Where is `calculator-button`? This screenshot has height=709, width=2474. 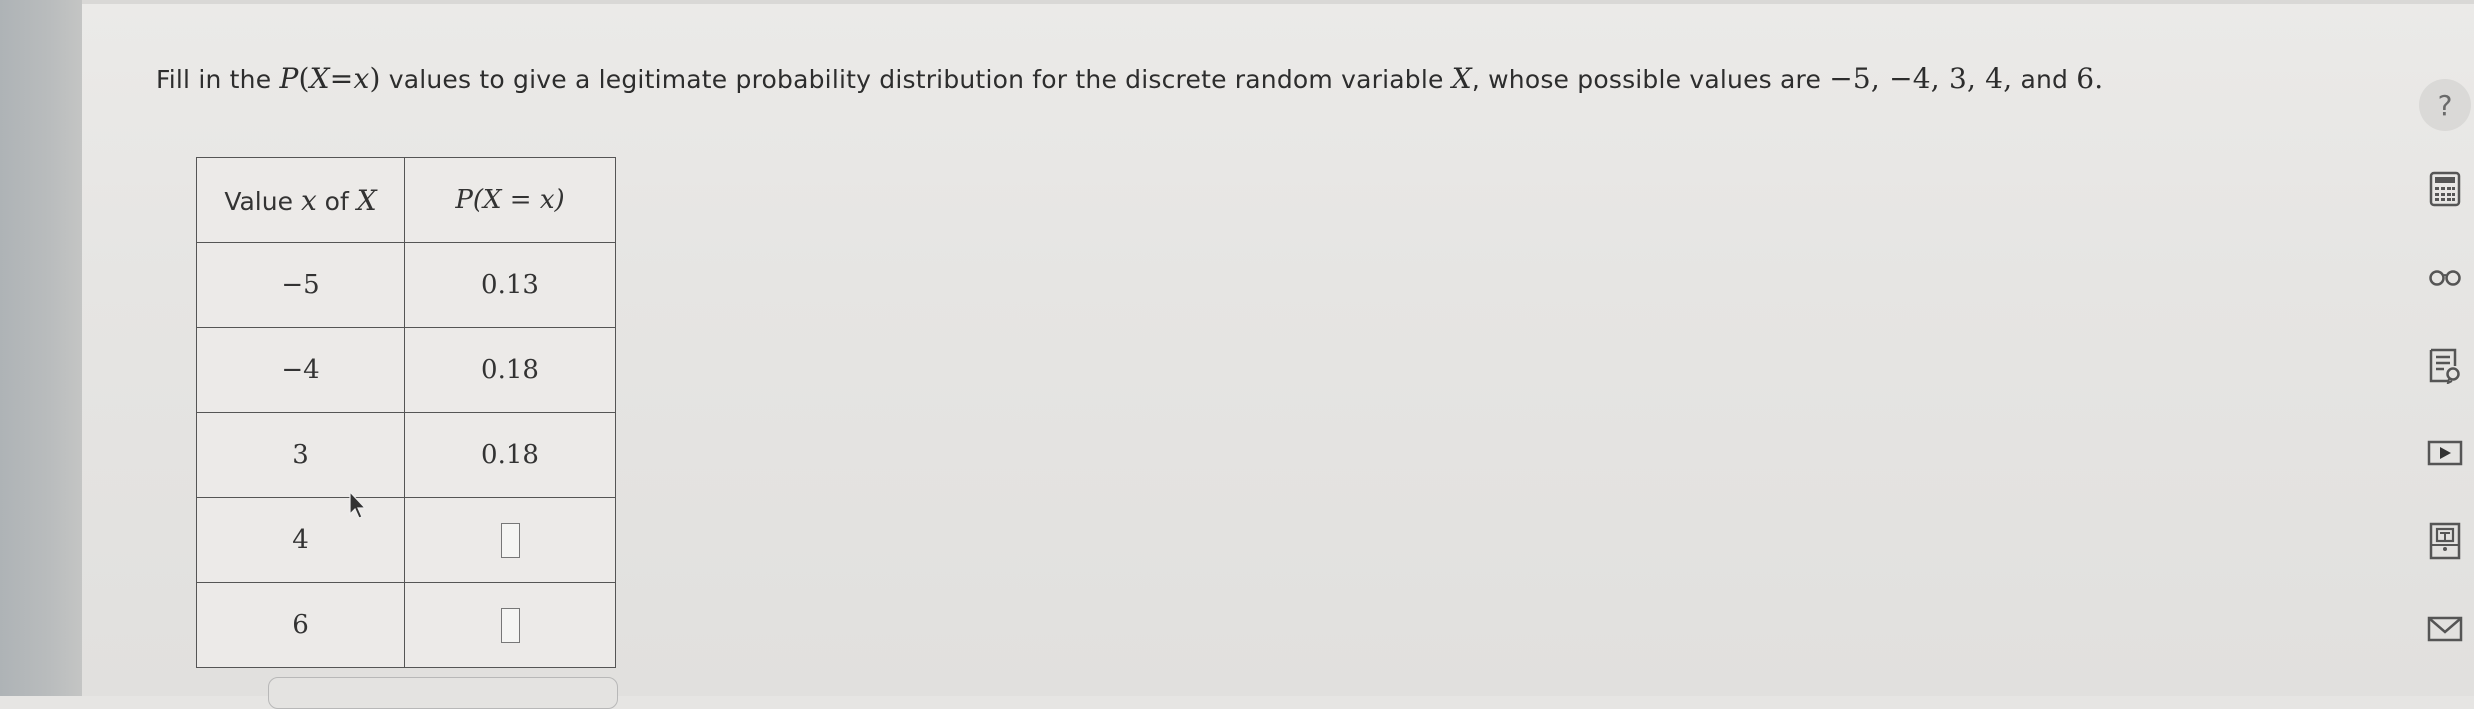
calculator-button is located at coordinates (2445, 189).